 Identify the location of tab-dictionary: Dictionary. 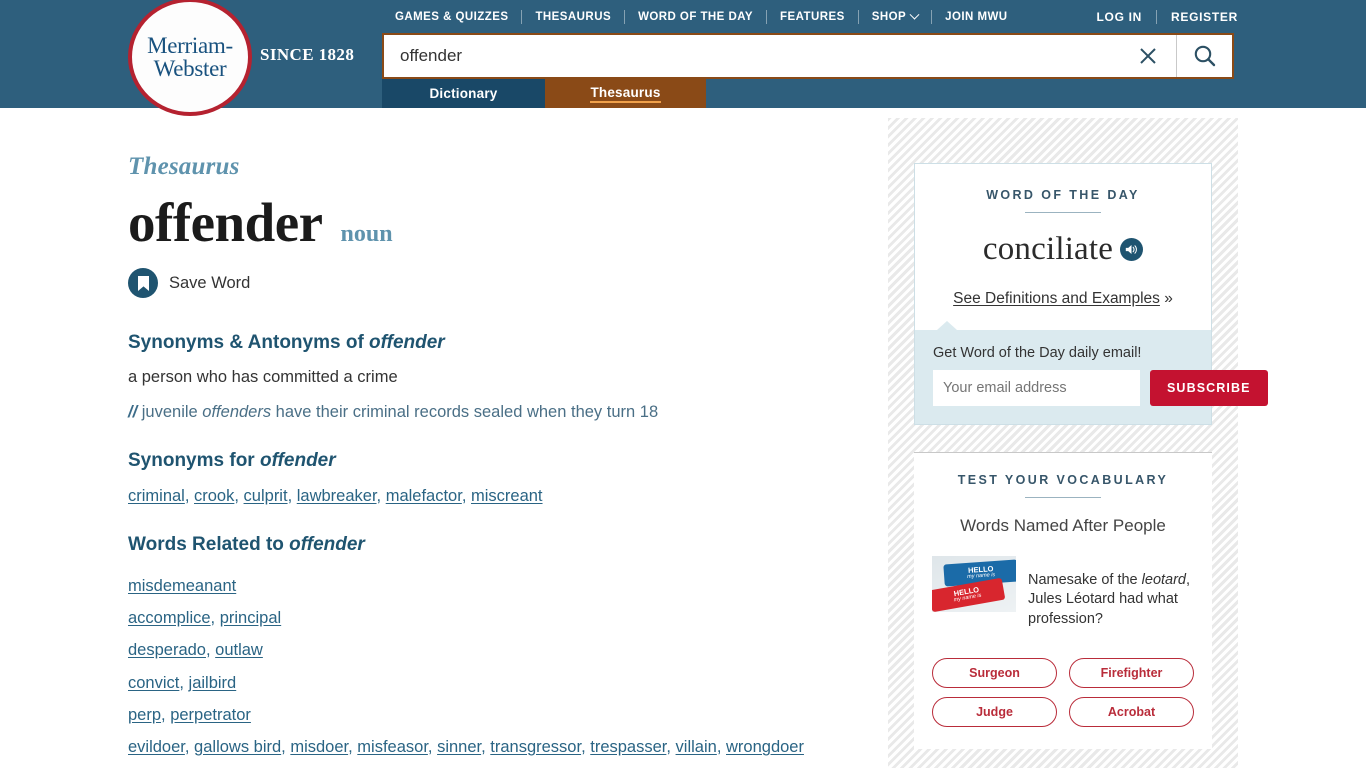
(463, 93).